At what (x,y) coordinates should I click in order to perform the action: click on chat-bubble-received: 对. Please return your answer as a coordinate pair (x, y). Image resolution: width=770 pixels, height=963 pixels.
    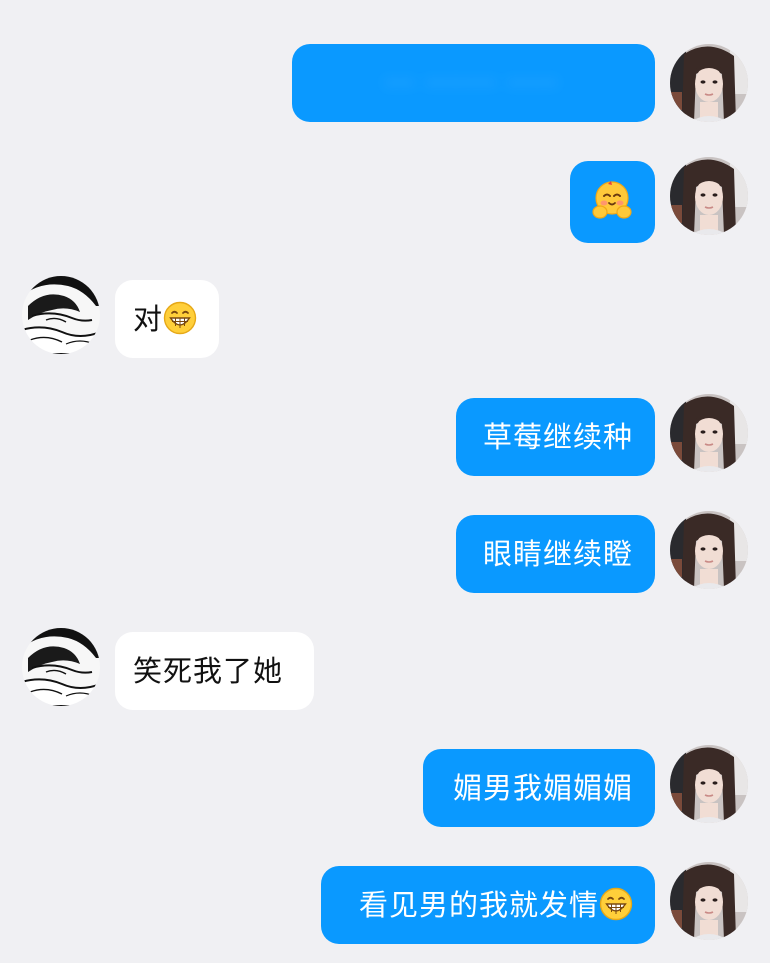
    Looking at the image, I should click on (167, 319).